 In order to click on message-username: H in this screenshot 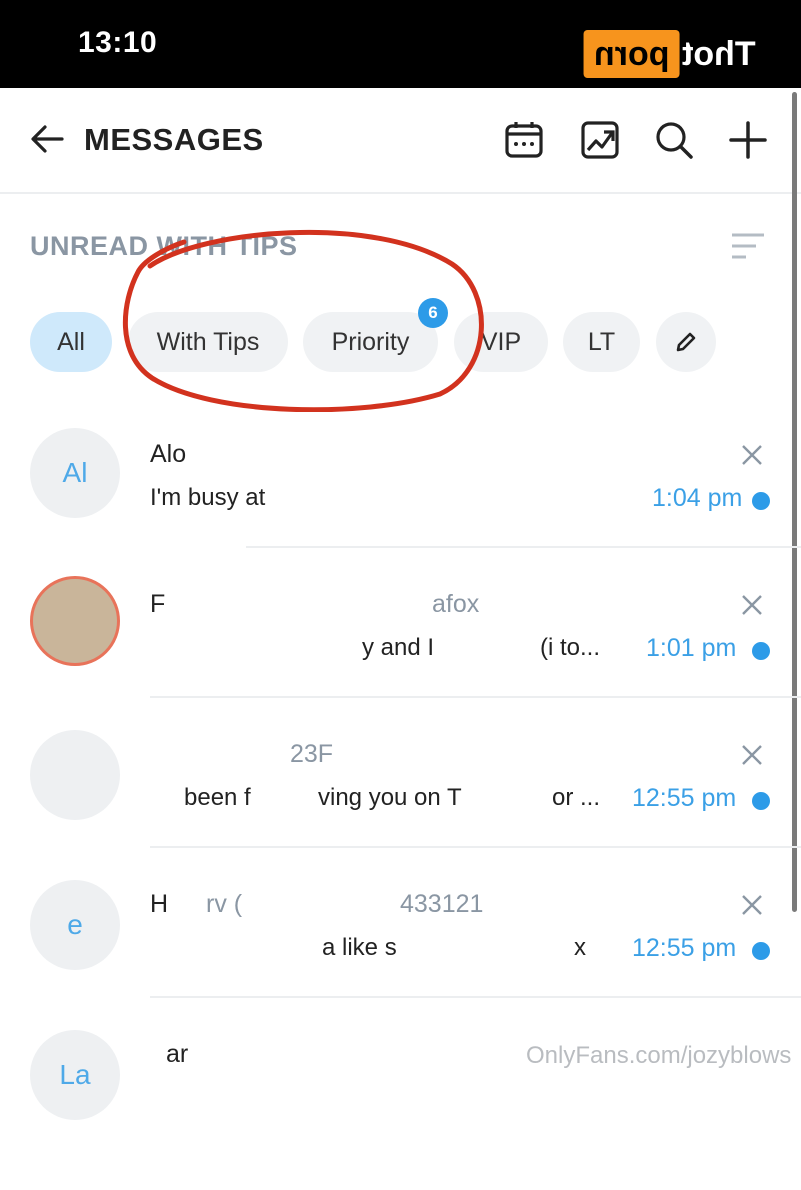, I will do `click(159, 904)`.